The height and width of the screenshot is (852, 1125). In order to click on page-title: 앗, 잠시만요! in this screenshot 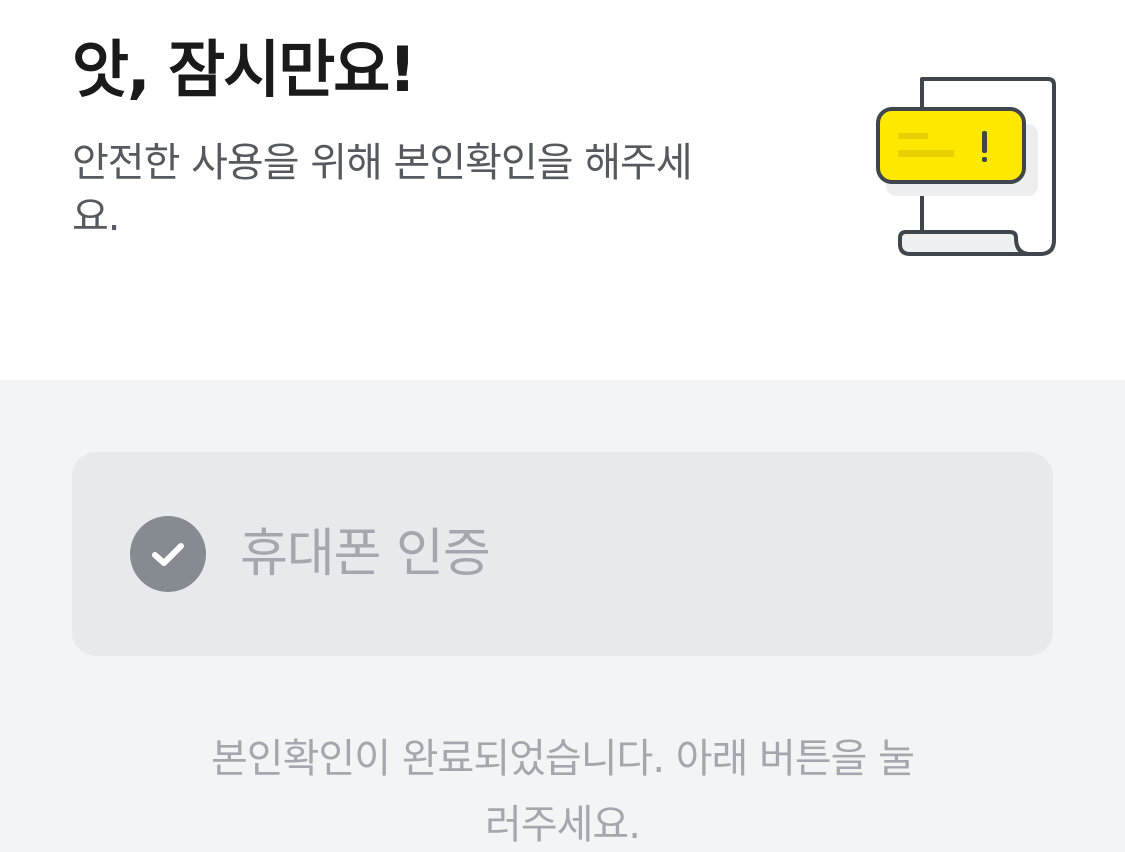, I will do `click(244, 69)`.